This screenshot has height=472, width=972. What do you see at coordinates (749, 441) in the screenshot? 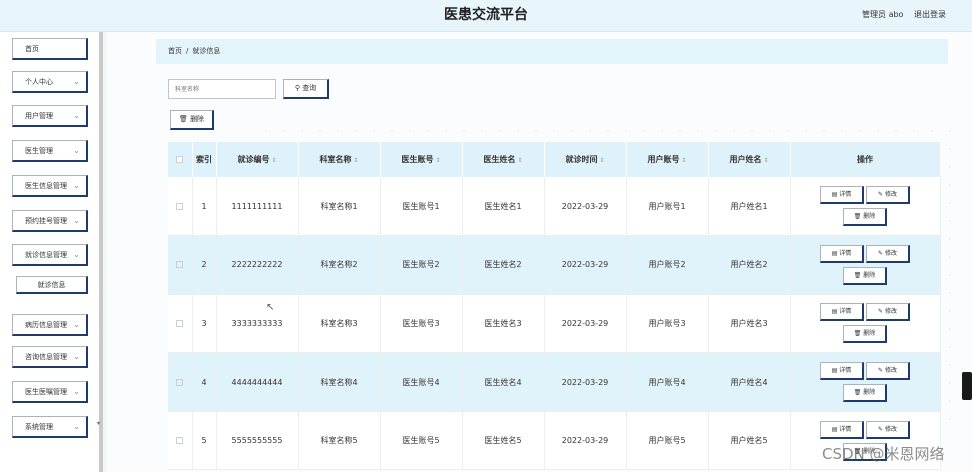
I see `cell-user-name: 用户姓名5` at bounding box center [749, 441].